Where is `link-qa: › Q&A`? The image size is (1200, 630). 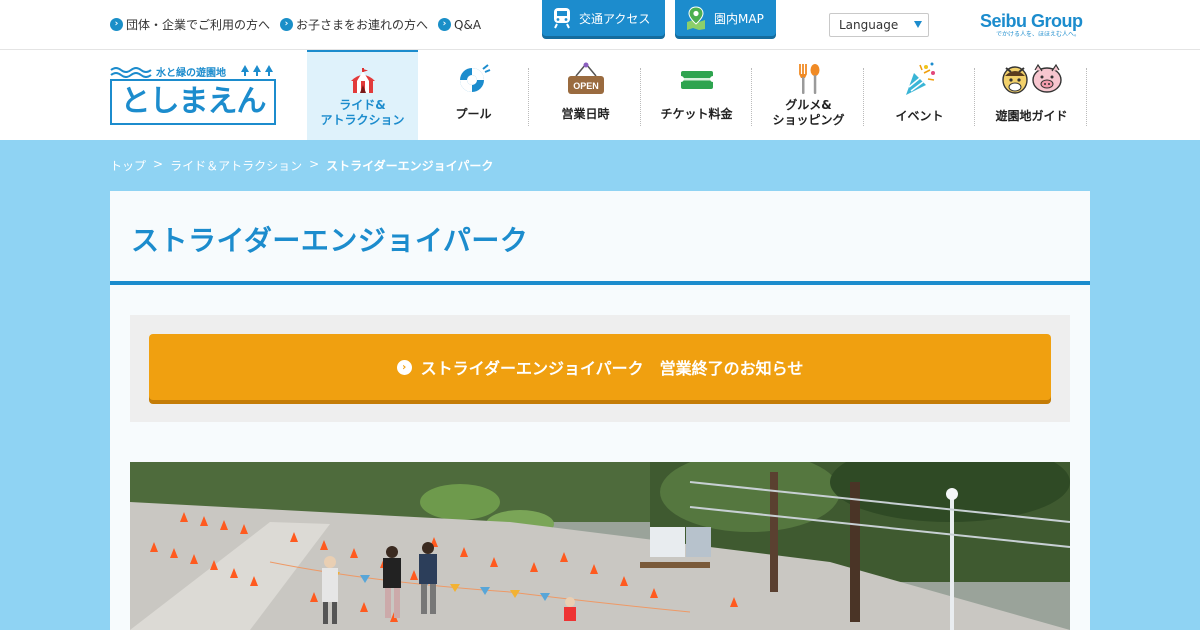
link-qa: › Q&A is located at coordinates (459, 24).